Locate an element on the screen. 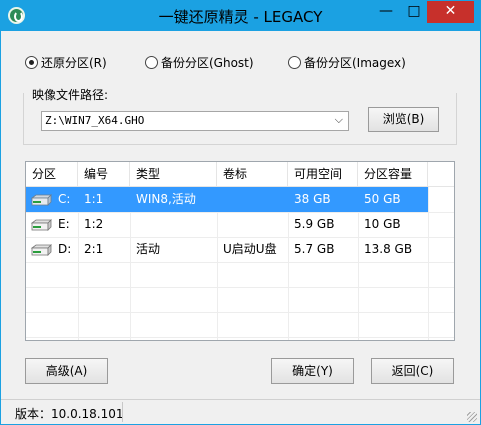 The height and width of the screenshot is (425, 481). table-row: C: 1:1 WIN8,活动 38 GB 50 GB is located at coordinates (227, 199).